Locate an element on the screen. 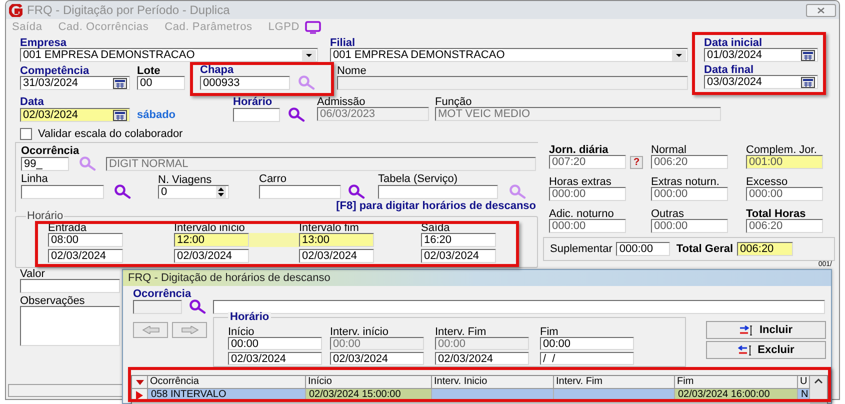 This screenshot has height=404, width=845. field-label: Saída is located at coordinates (435, 228).